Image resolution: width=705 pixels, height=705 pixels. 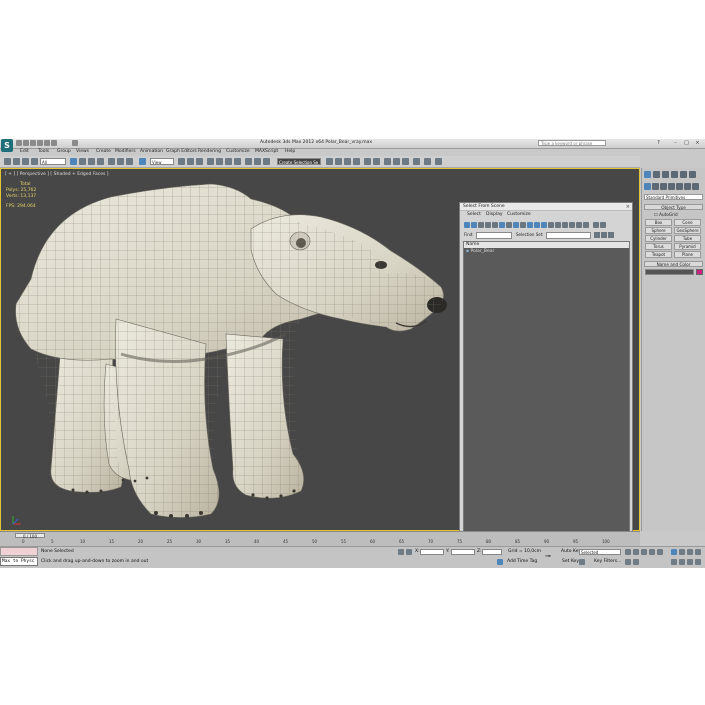 What do you see at coordinates (548, 556) in the screenshot?
I see `key-mode-icon: ⊸` at bounding box center [548, 556].